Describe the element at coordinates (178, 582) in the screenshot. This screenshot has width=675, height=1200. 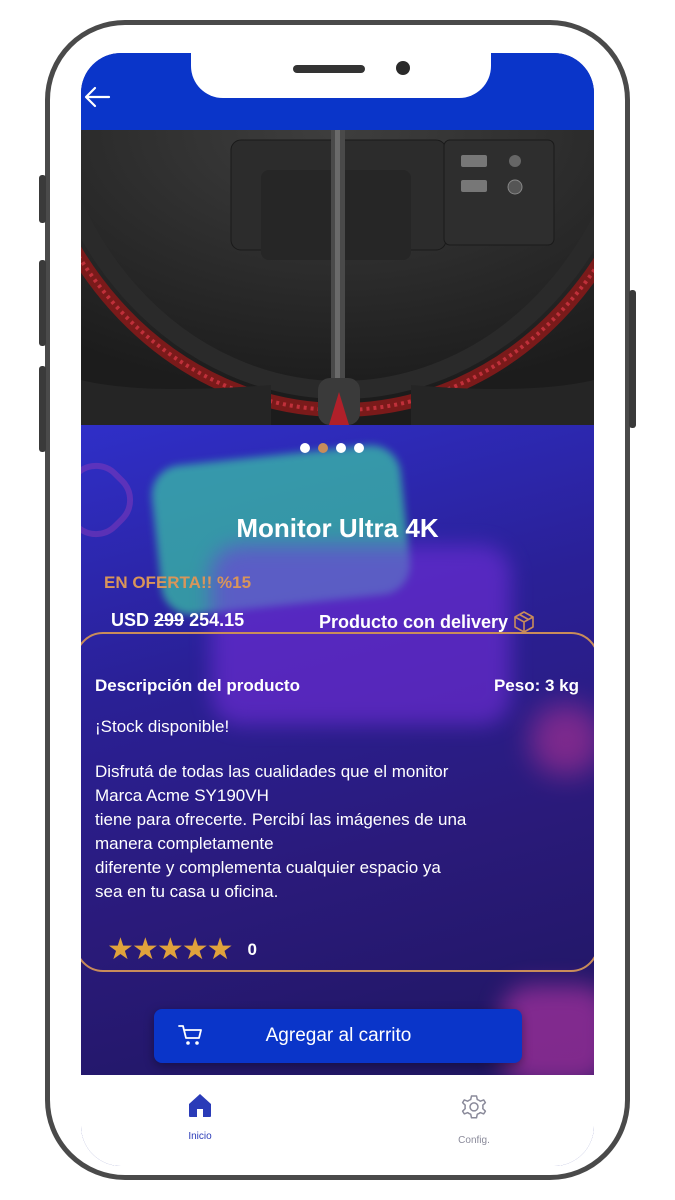
I see `offer-badge: EN OFERTA!! %15` at that location.